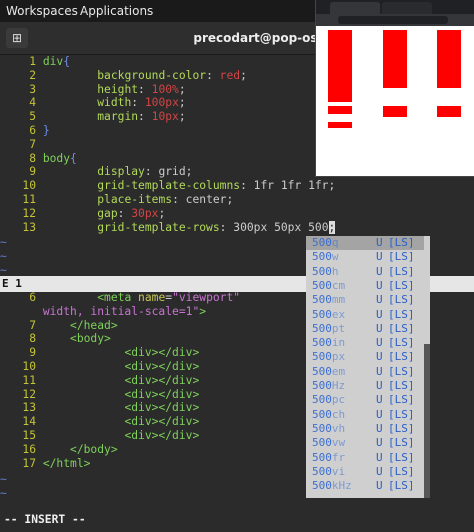 The height and width of the screenshot is (532, 474). What do you see at coordinates (38, 159) in the screenshot?
I see `code-line: 8 body{` at bounding box center [38, 159].